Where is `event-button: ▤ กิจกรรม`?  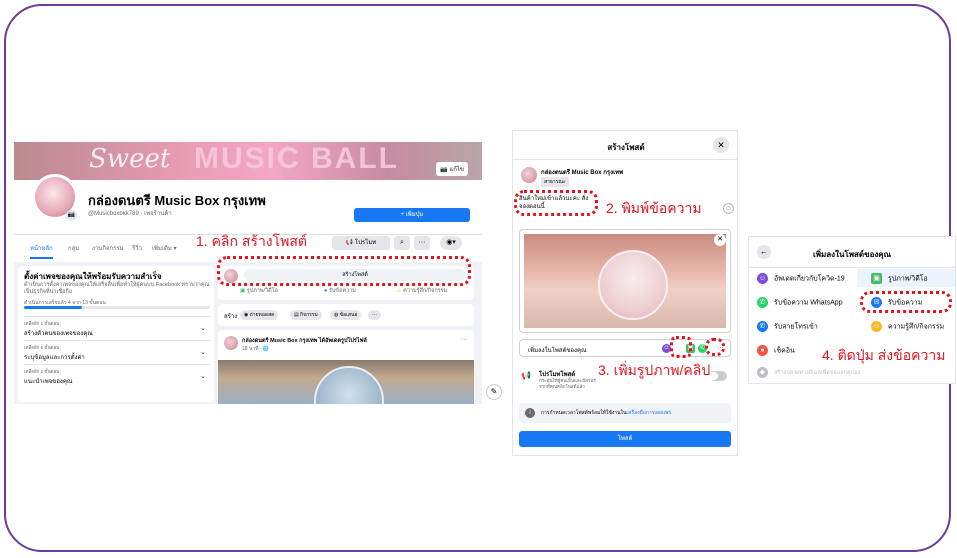 event-button: ▤ กิจกรรม is located at coordinates (306, 315).